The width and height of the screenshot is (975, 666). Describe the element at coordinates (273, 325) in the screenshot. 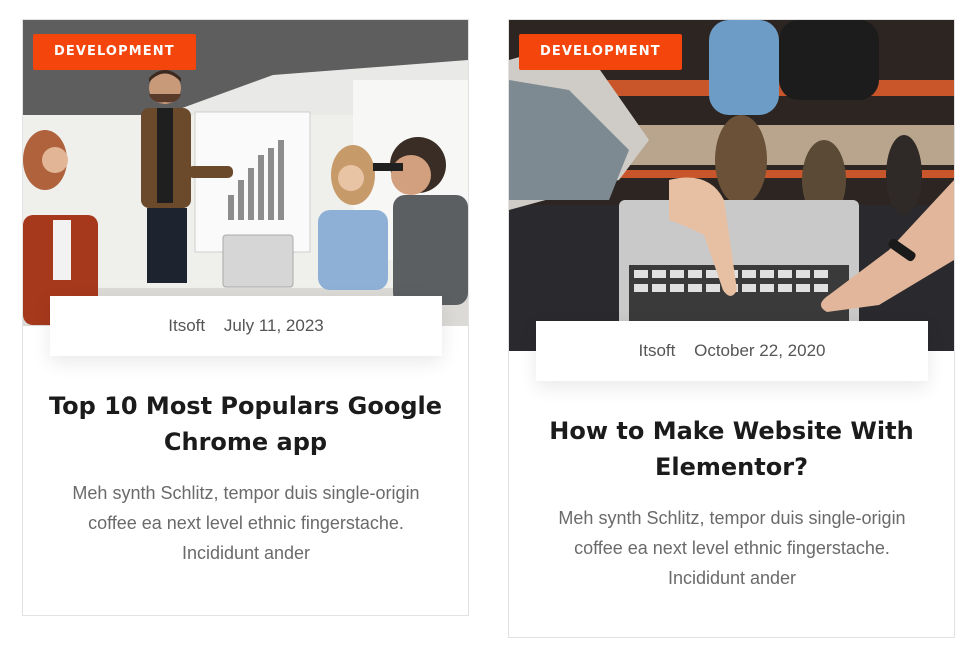

I see `post-date: July 11, 2023` at that location.